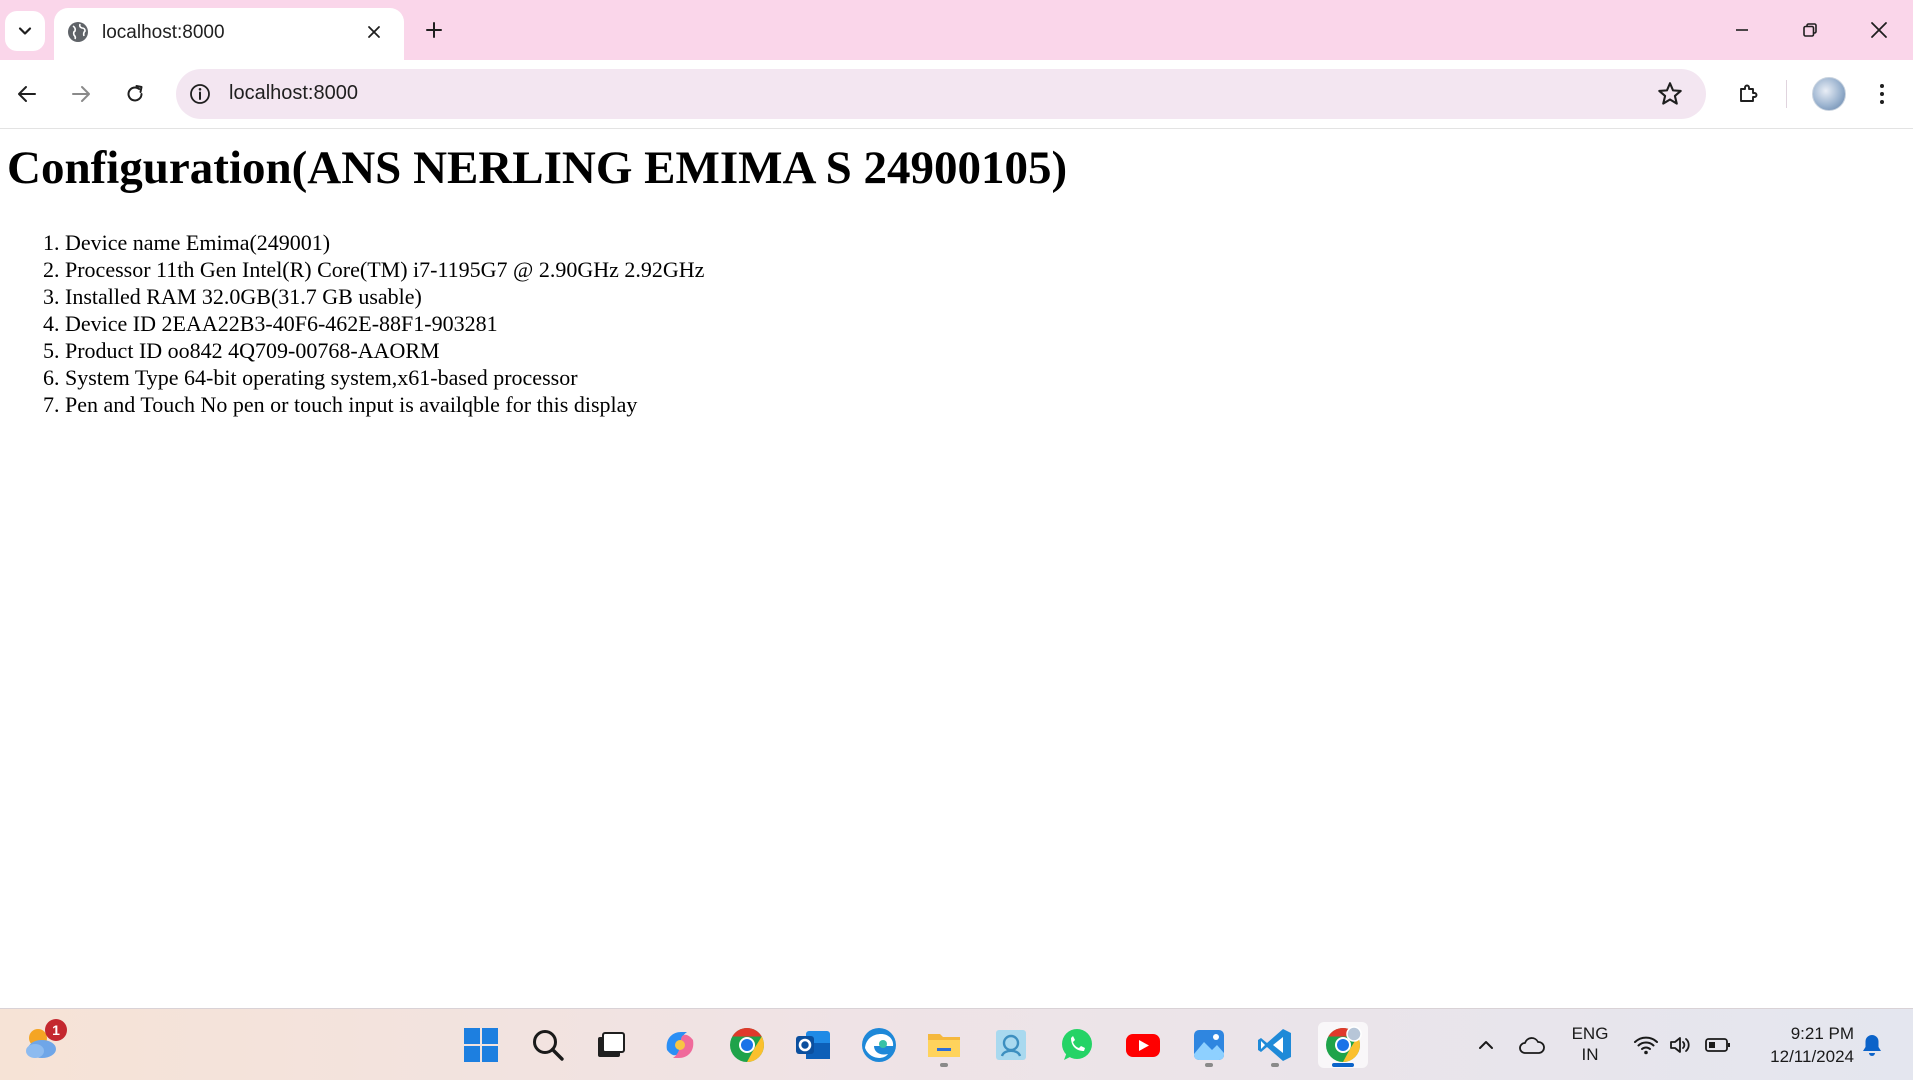  What do you see at coordinates (163, 32) in the screenshot?
I see `tab-title: localhost:8000` at bounding box center [163, 32].